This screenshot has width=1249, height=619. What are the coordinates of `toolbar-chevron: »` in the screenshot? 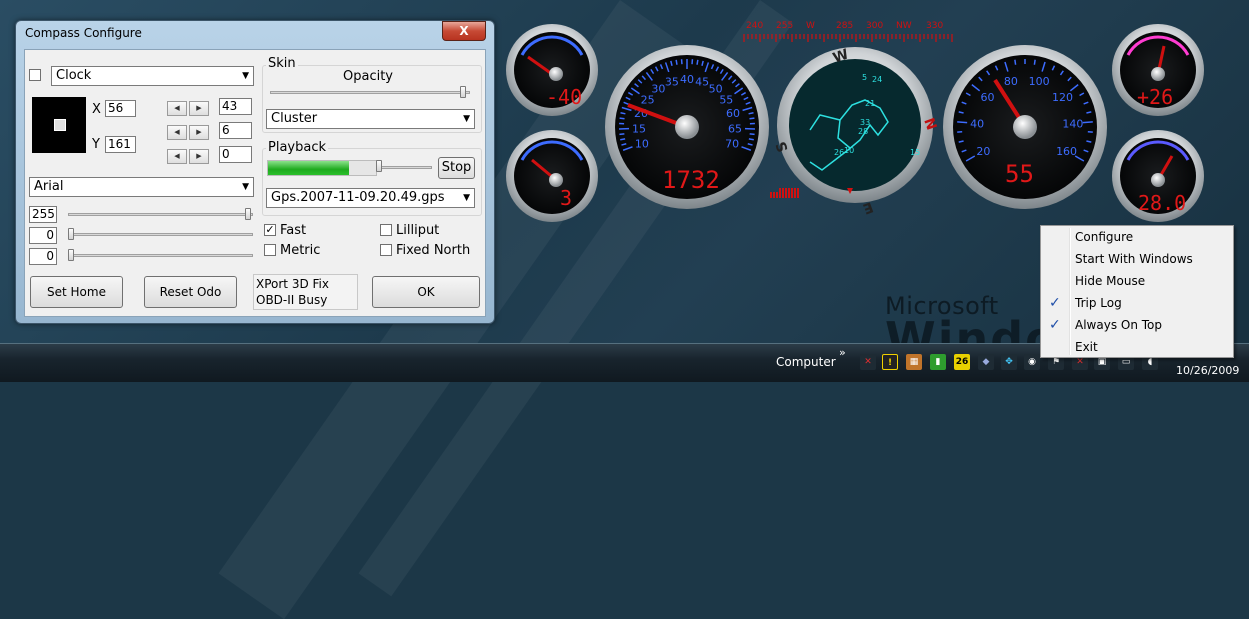 It's located at (842, 352).